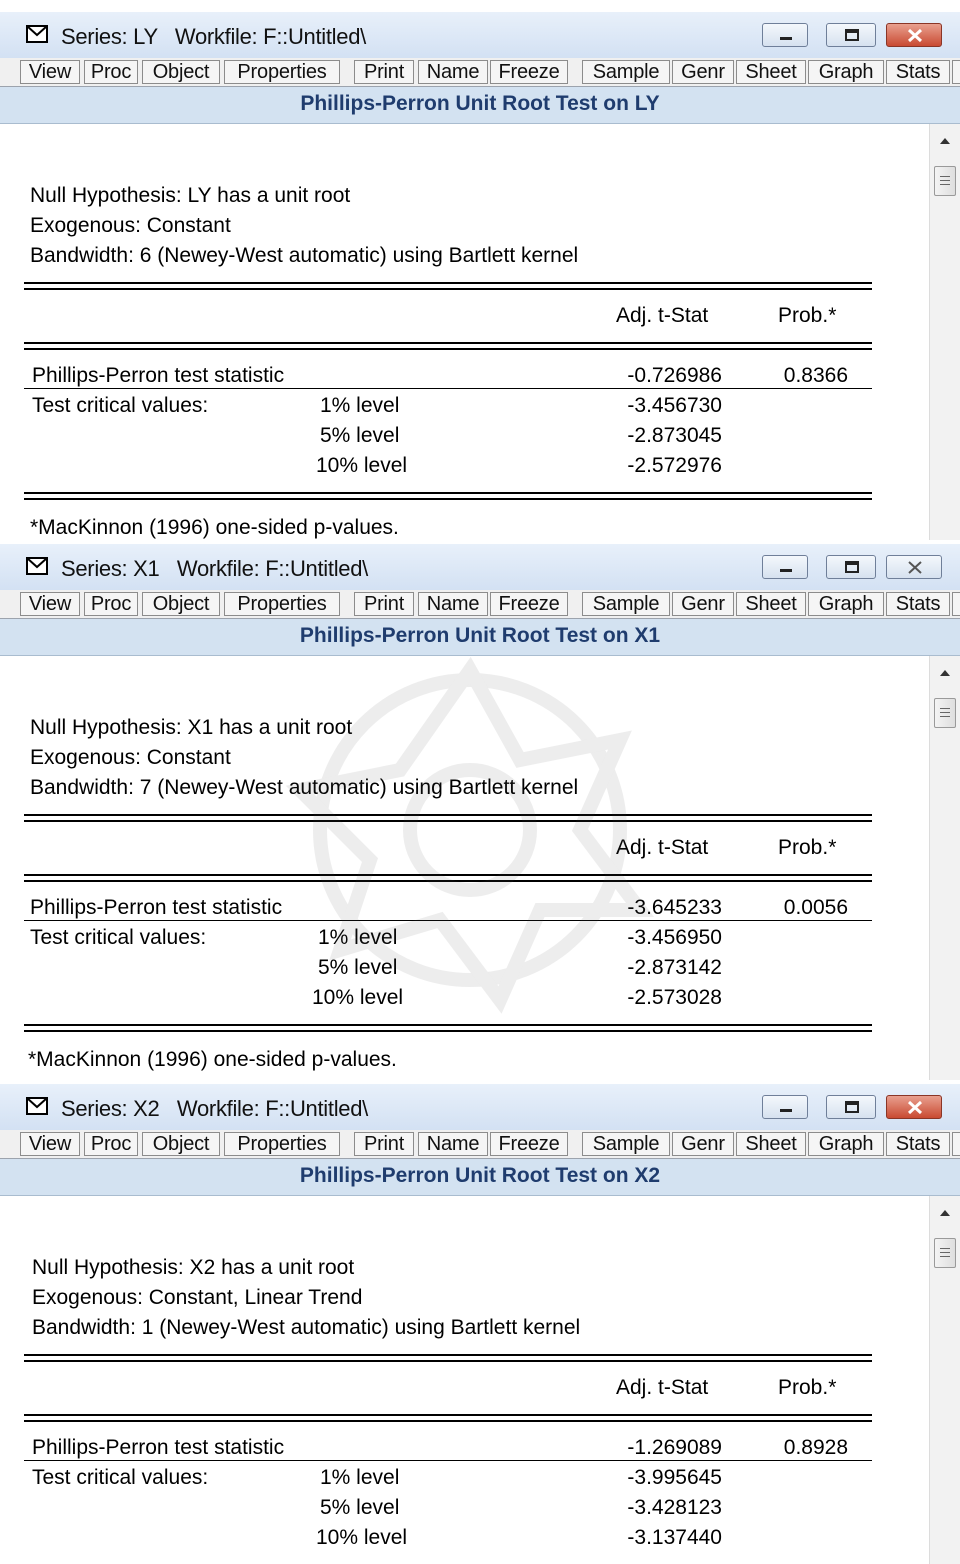 The image size is (960, 1564). I want to click on pp-stat-label: Phillips-Perron test statistic, so click(158, 1447).